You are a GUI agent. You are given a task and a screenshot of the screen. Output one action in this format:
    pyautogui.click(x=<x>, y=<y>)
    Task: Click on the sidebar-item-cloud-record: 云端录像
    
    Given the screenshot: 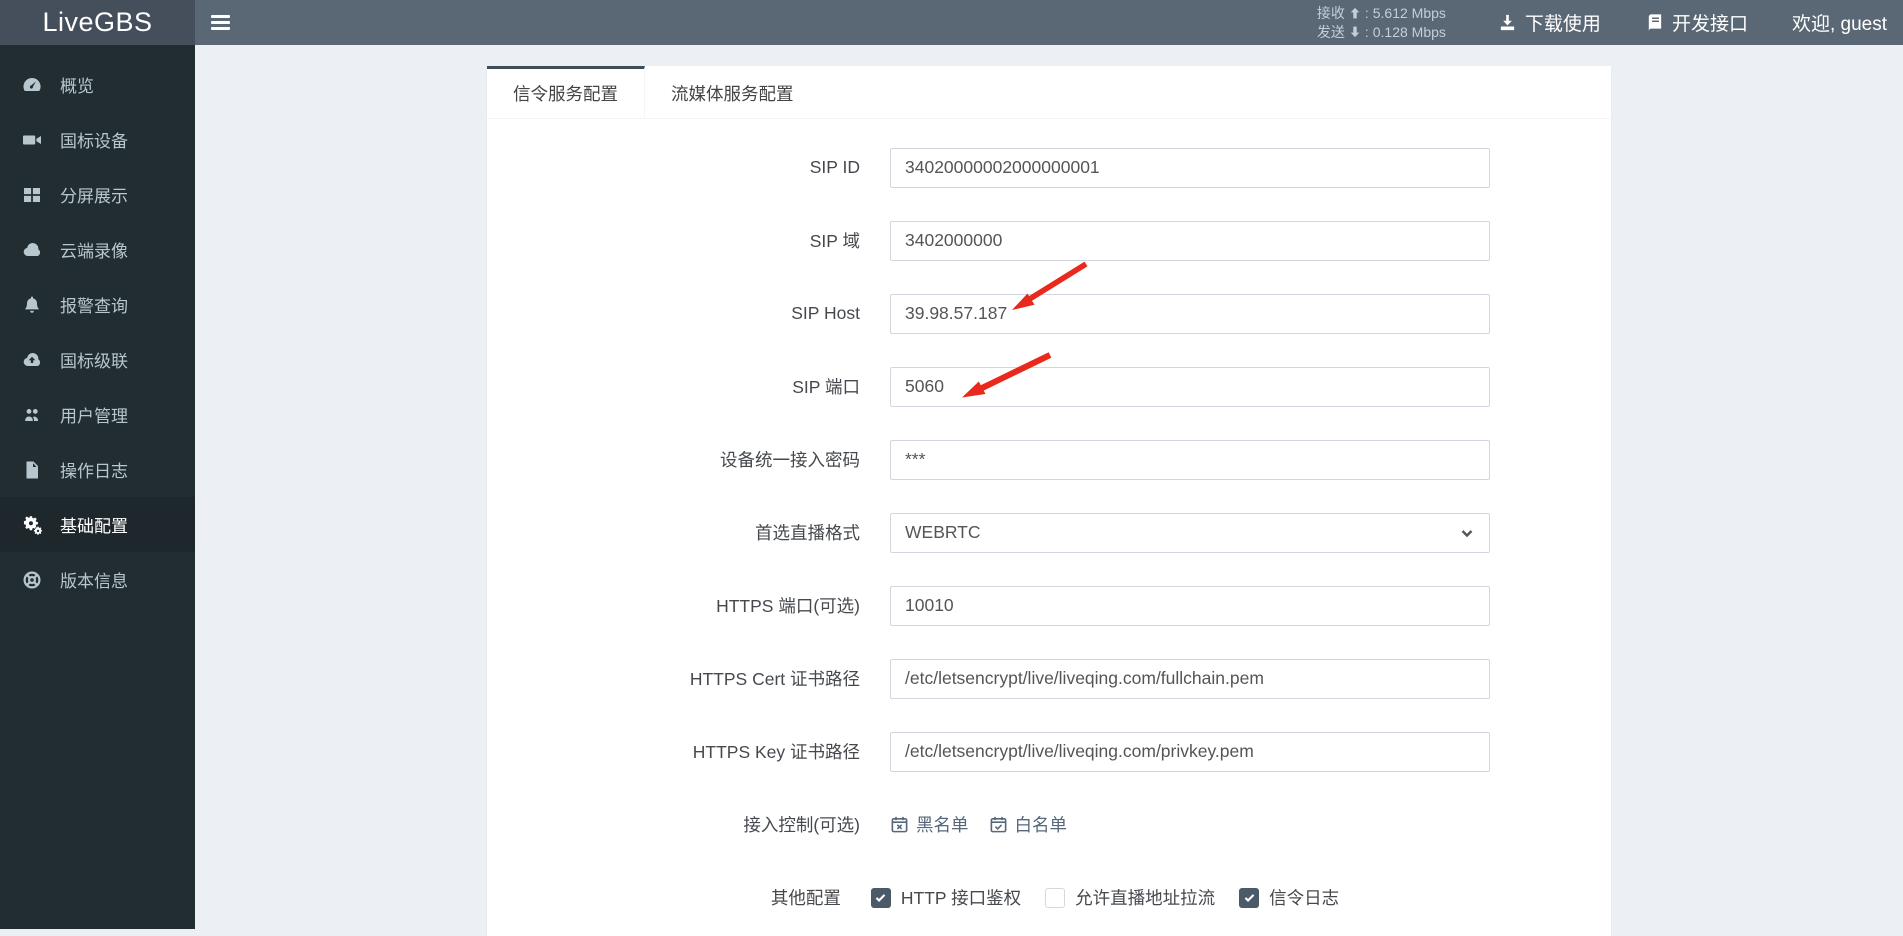 What is the action you would take?
    pyautogui.click(x=97, y=249)
    